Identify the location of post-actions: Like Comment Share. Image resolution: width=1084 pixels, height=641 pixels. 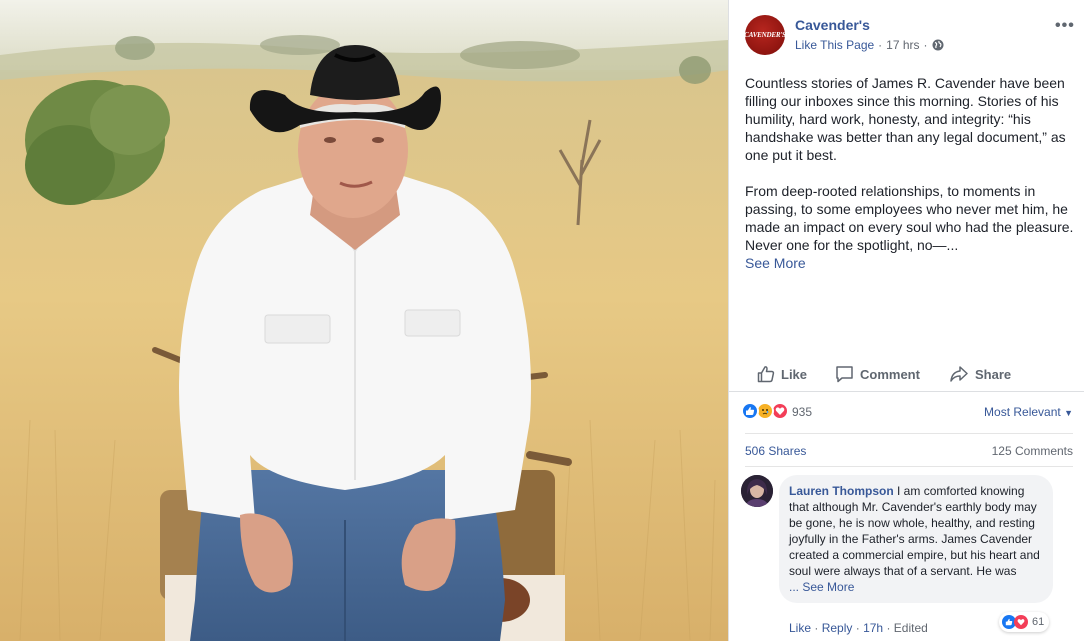
(906, 374).